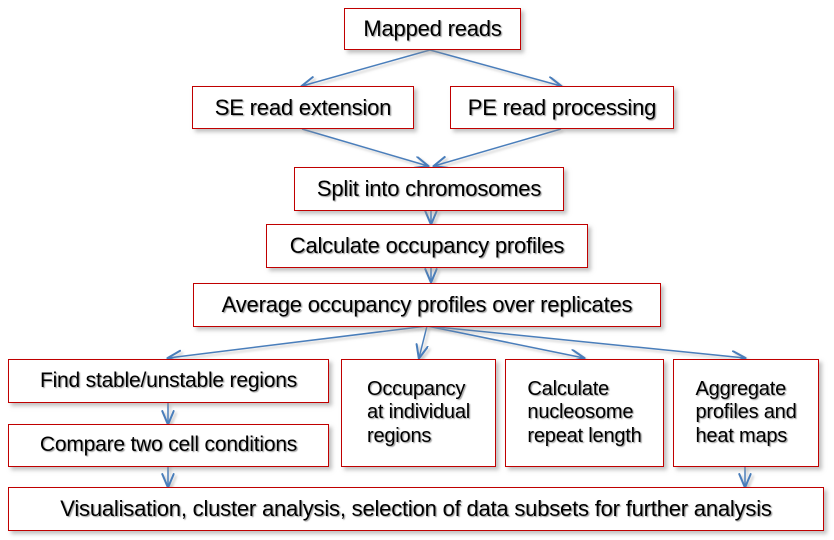 The width and height of the screenshot is (834, 540). Describe the element at coordinates (423, 341) in the screenshot. I see `edge-average-to-occupancy` at that location.